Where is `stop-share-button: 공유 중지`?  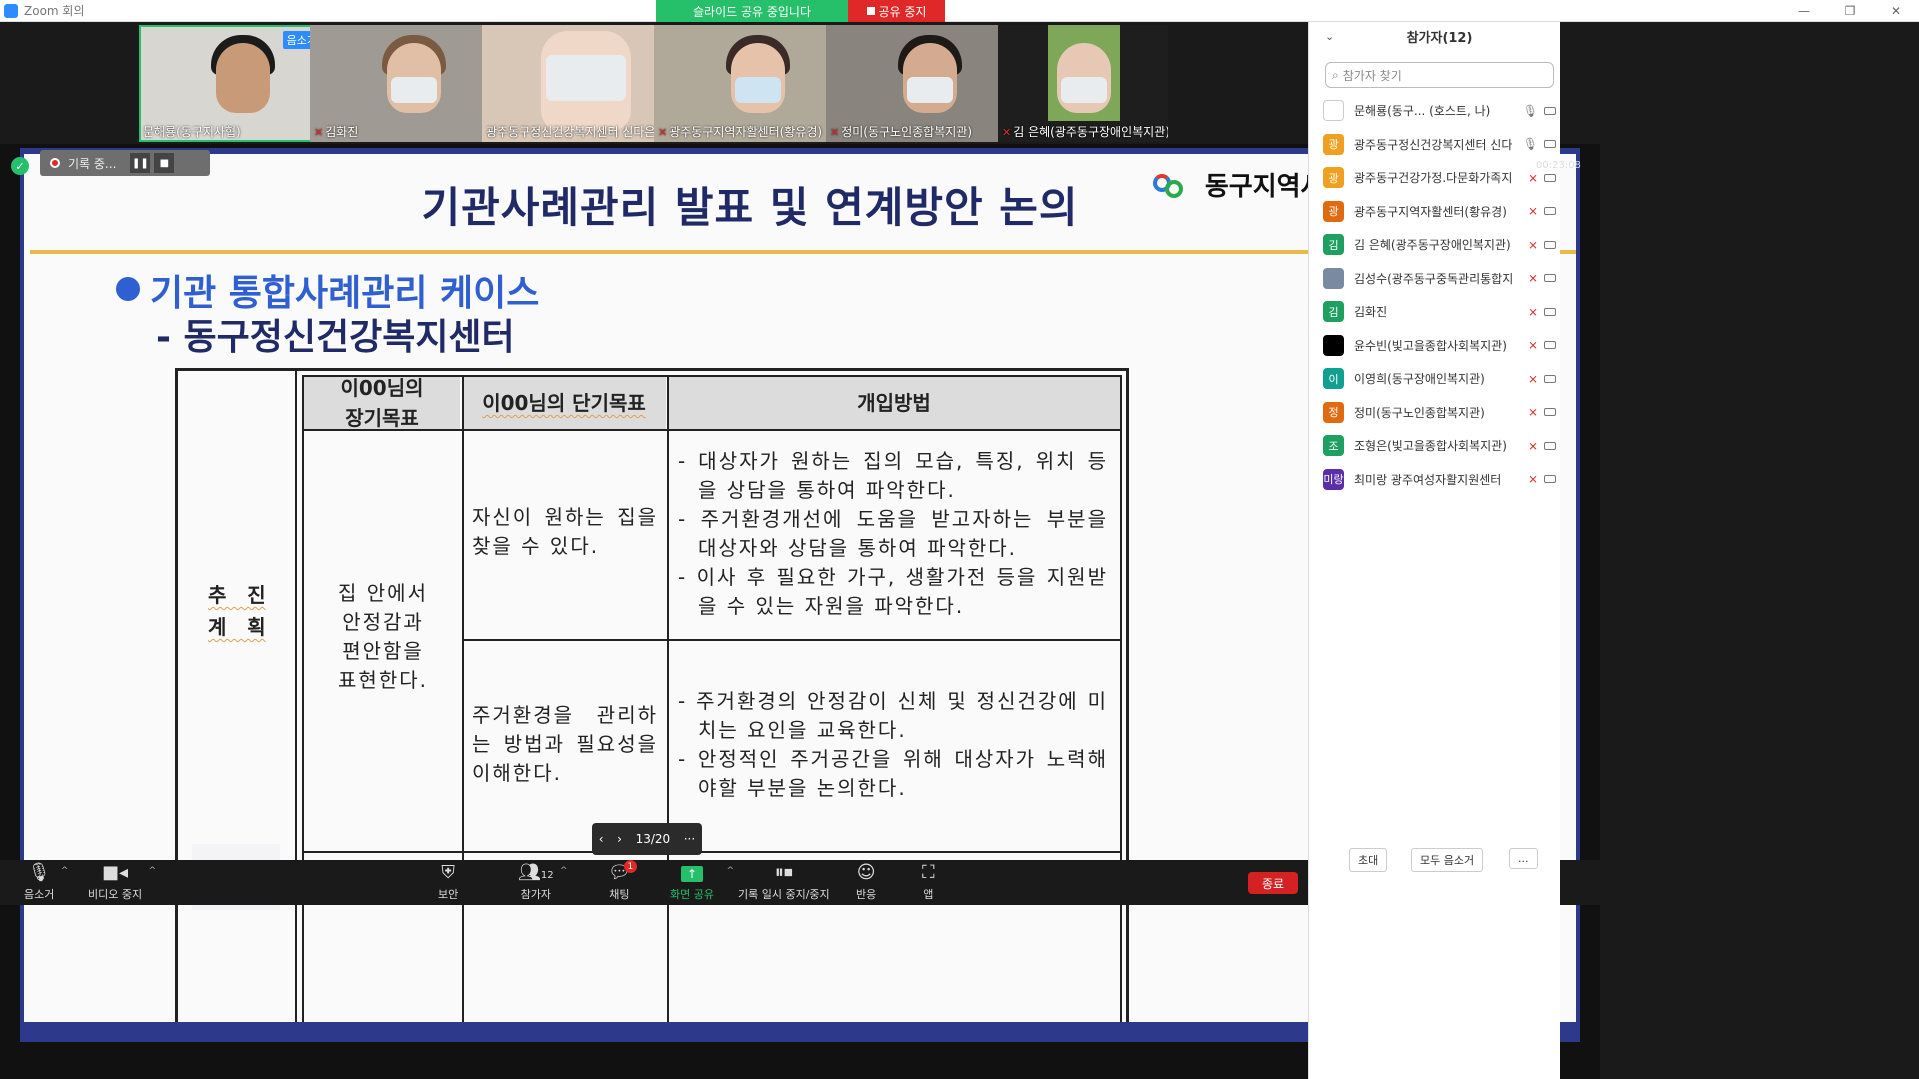 stop-share-button: 공유 중지 is located at coordinates (896, 11).